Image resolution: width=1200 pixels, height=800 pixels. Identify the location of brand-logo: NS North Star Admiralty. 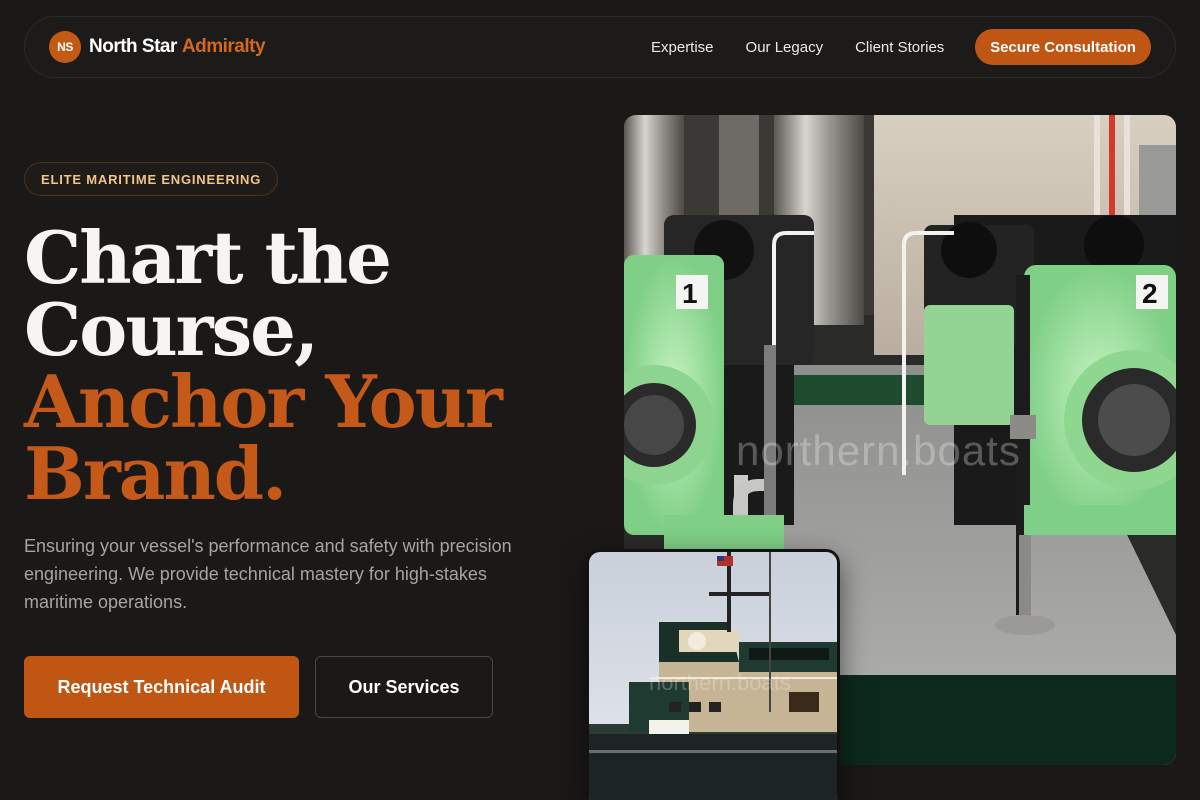
(157, 47).